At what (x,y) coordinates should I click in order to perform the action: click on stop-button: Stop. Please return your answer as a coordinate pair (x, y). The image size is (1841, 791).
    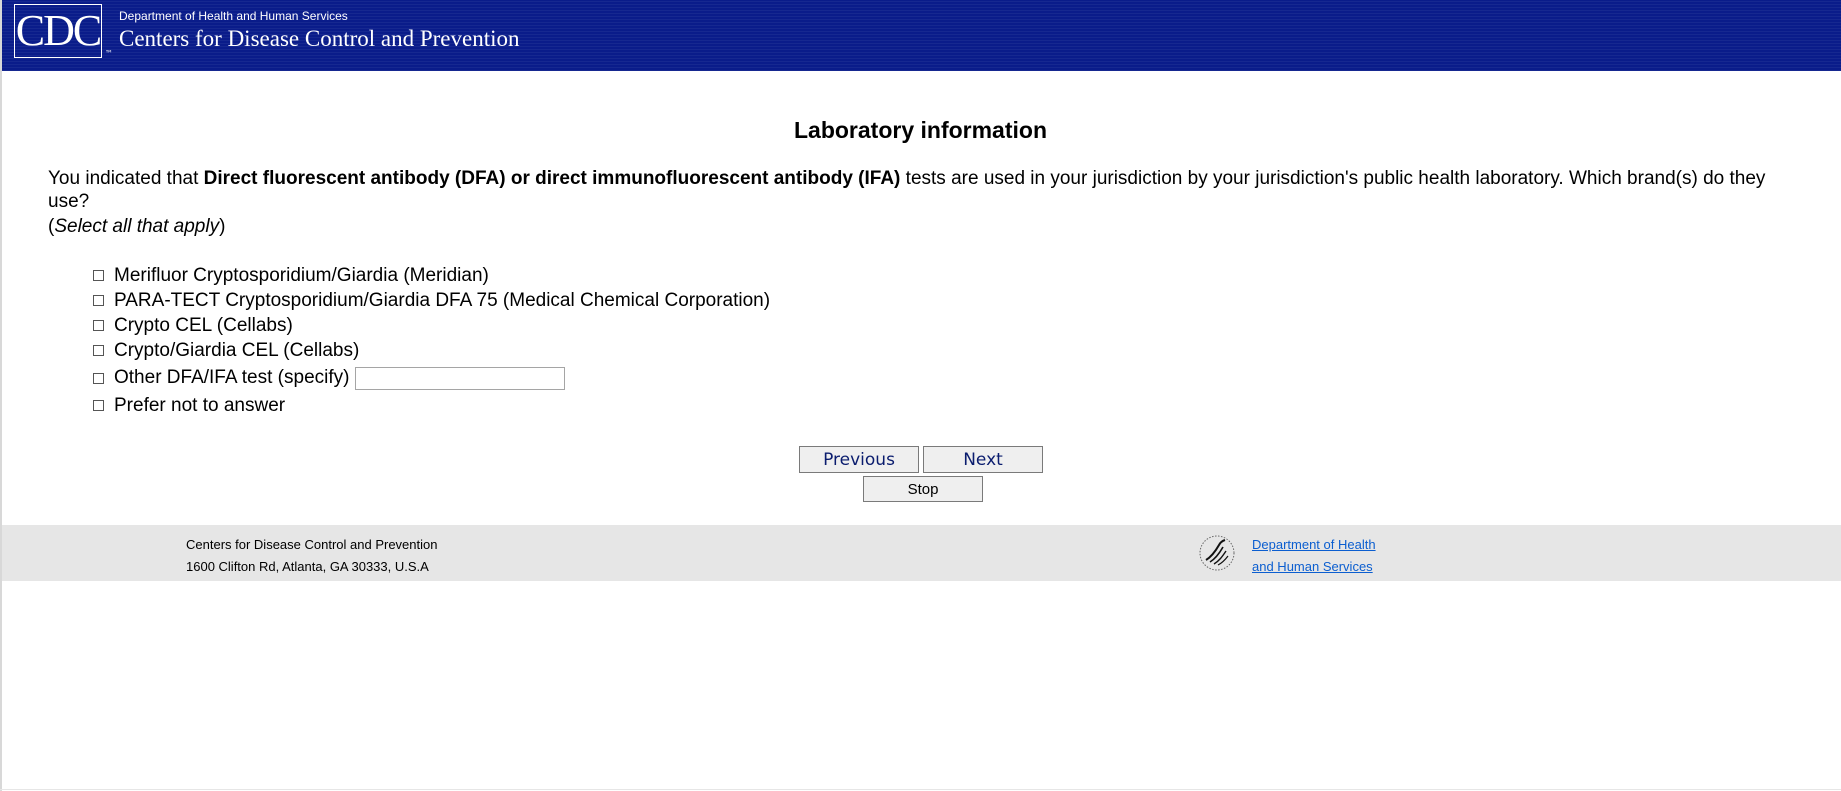
    Looking at the image, I should click on (923, 489).